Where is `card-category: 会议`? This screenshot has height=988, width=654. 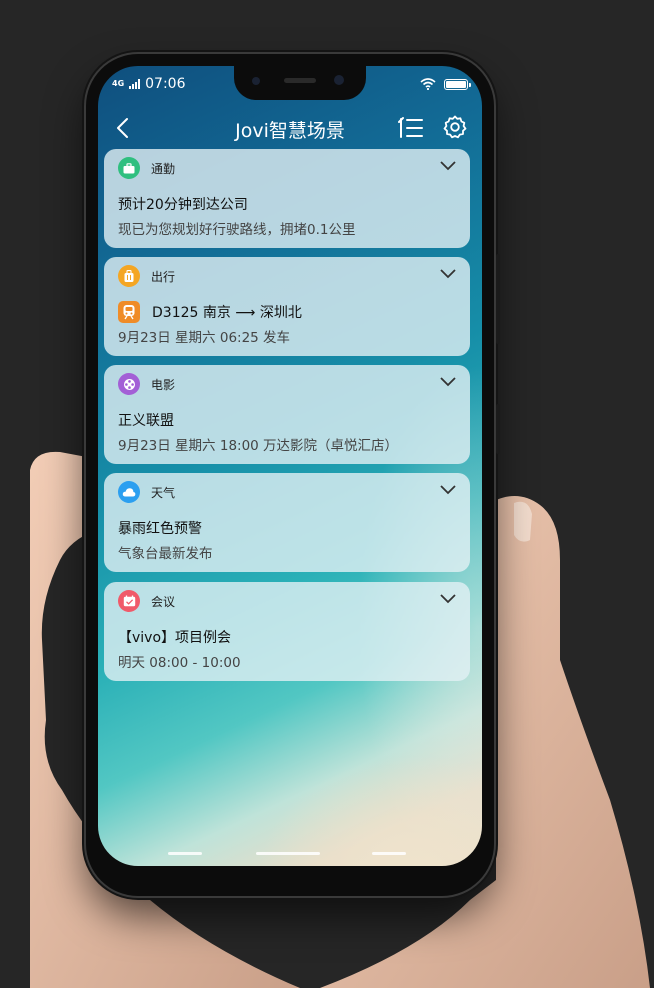
card-category: 会议 is located at coordinates (163, 601).